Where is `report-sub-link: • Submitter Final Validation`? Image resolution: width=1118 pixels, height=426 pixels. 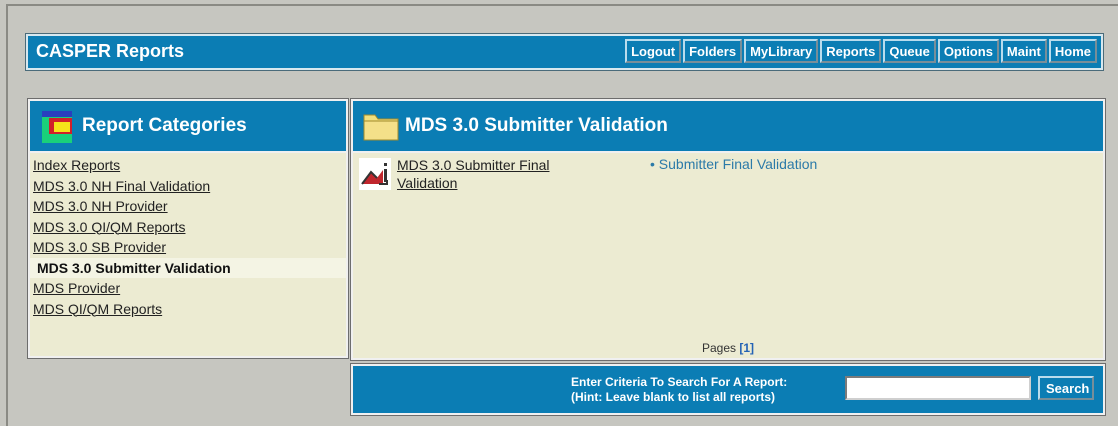
report-sub-link: • Submitter Final Validation is located at coordinates (733, 164).